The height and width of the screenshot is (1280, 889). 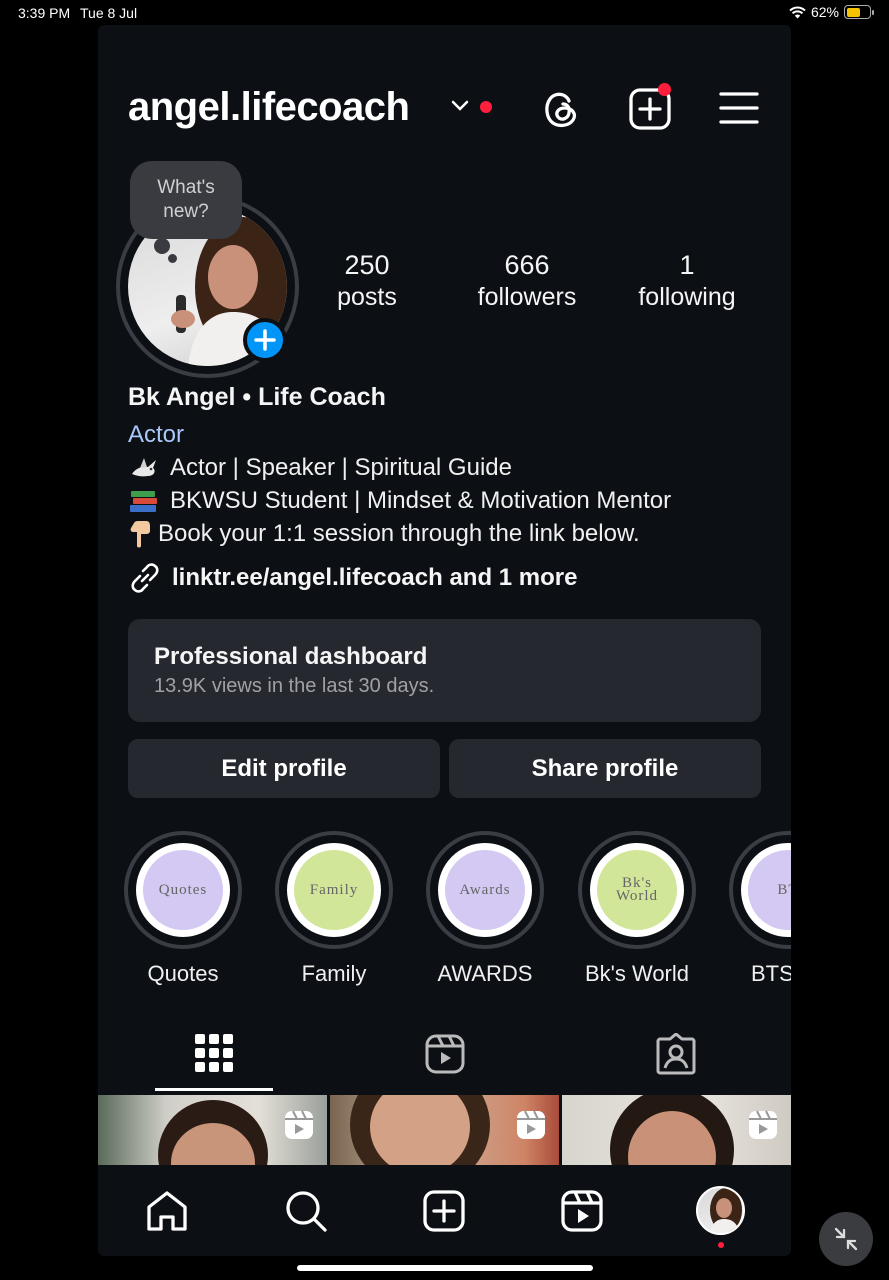 I want to click on battery-icon, so click(x=859, y=12).